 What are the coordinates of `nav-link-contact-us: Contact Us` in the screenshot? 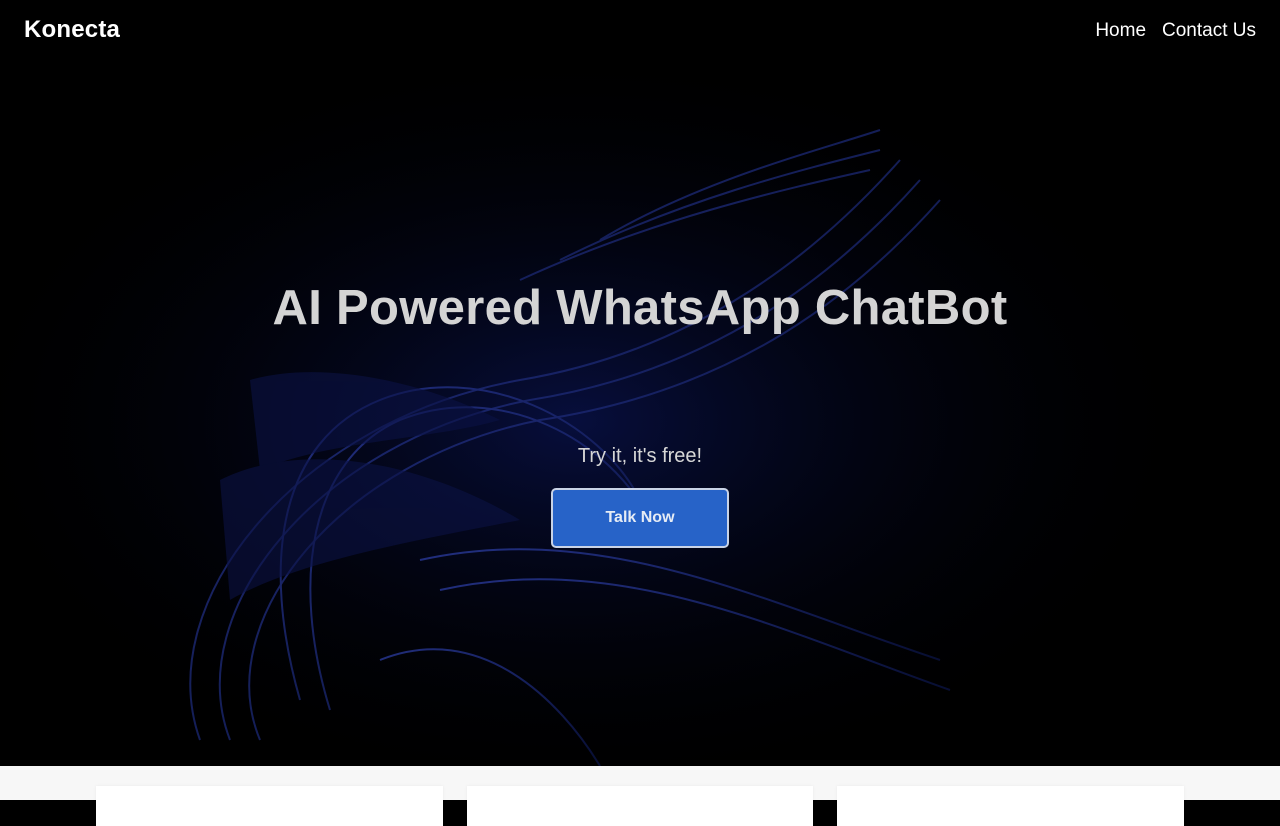 It's located at (1209, 31).